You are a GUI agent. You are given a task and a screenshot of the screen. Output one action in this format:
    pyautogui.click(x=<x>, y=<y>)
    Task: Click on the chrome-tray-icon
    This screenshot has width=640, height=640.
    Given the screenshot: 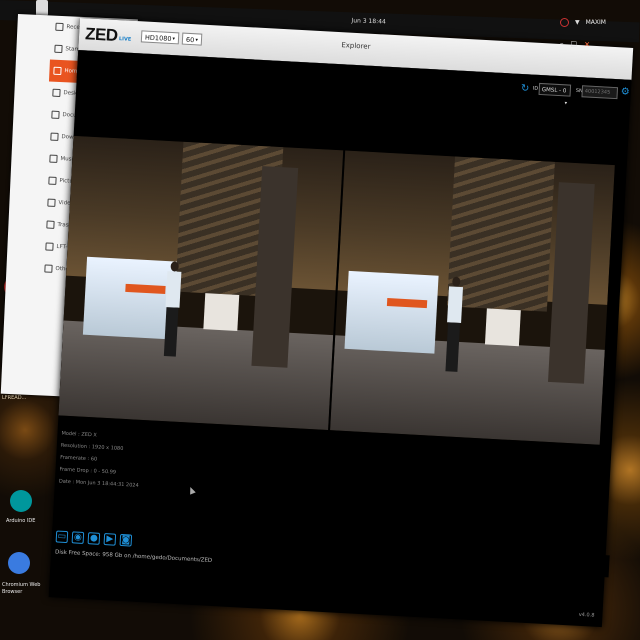 What is the action you would take?
    pyautogui.click(x=564, y=22)
    